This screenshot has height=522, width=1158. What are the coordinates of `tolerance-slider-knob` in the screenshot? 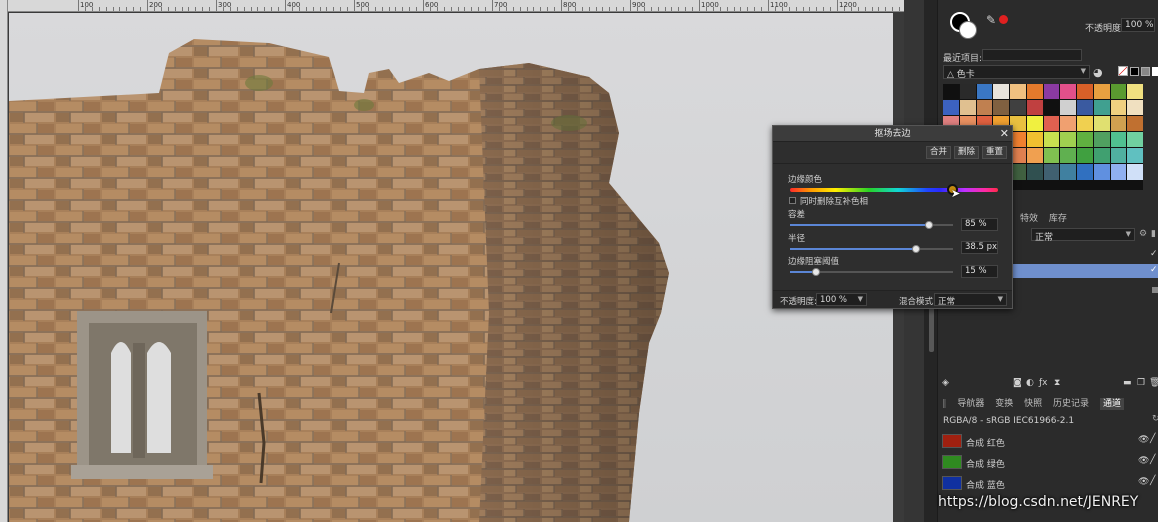 It's located at (928, 225).